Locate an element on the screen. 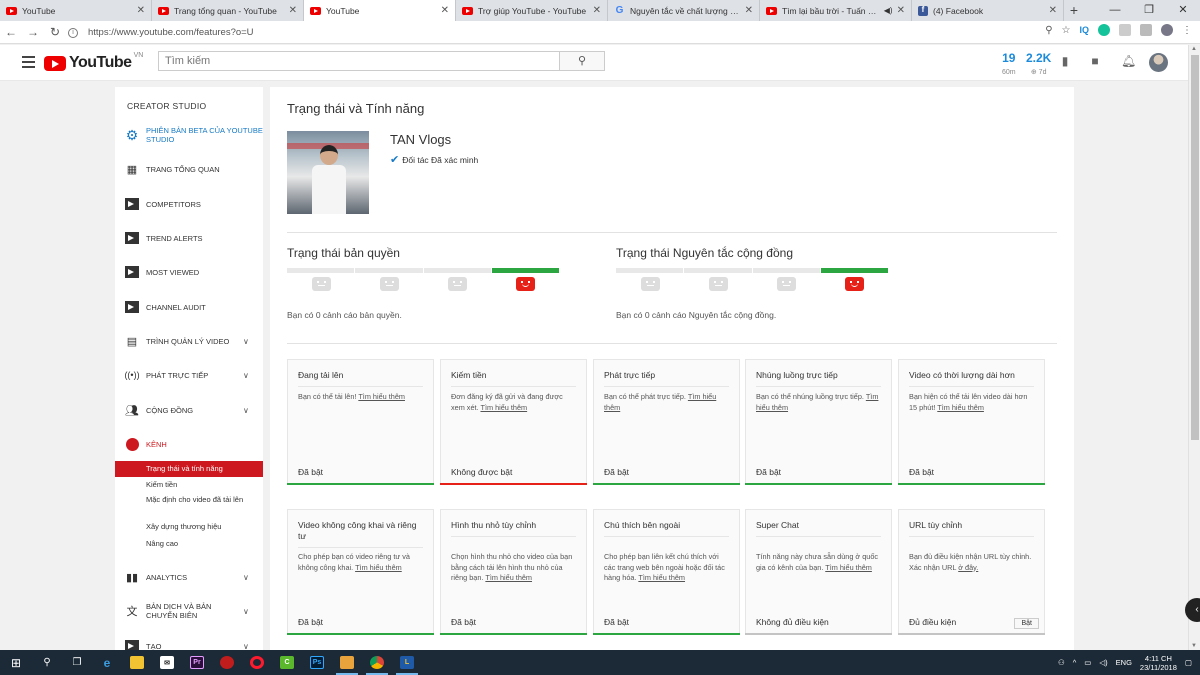 This screenshot has height=675, width=1200. profile-icon is located at coordinates (1167, 30).